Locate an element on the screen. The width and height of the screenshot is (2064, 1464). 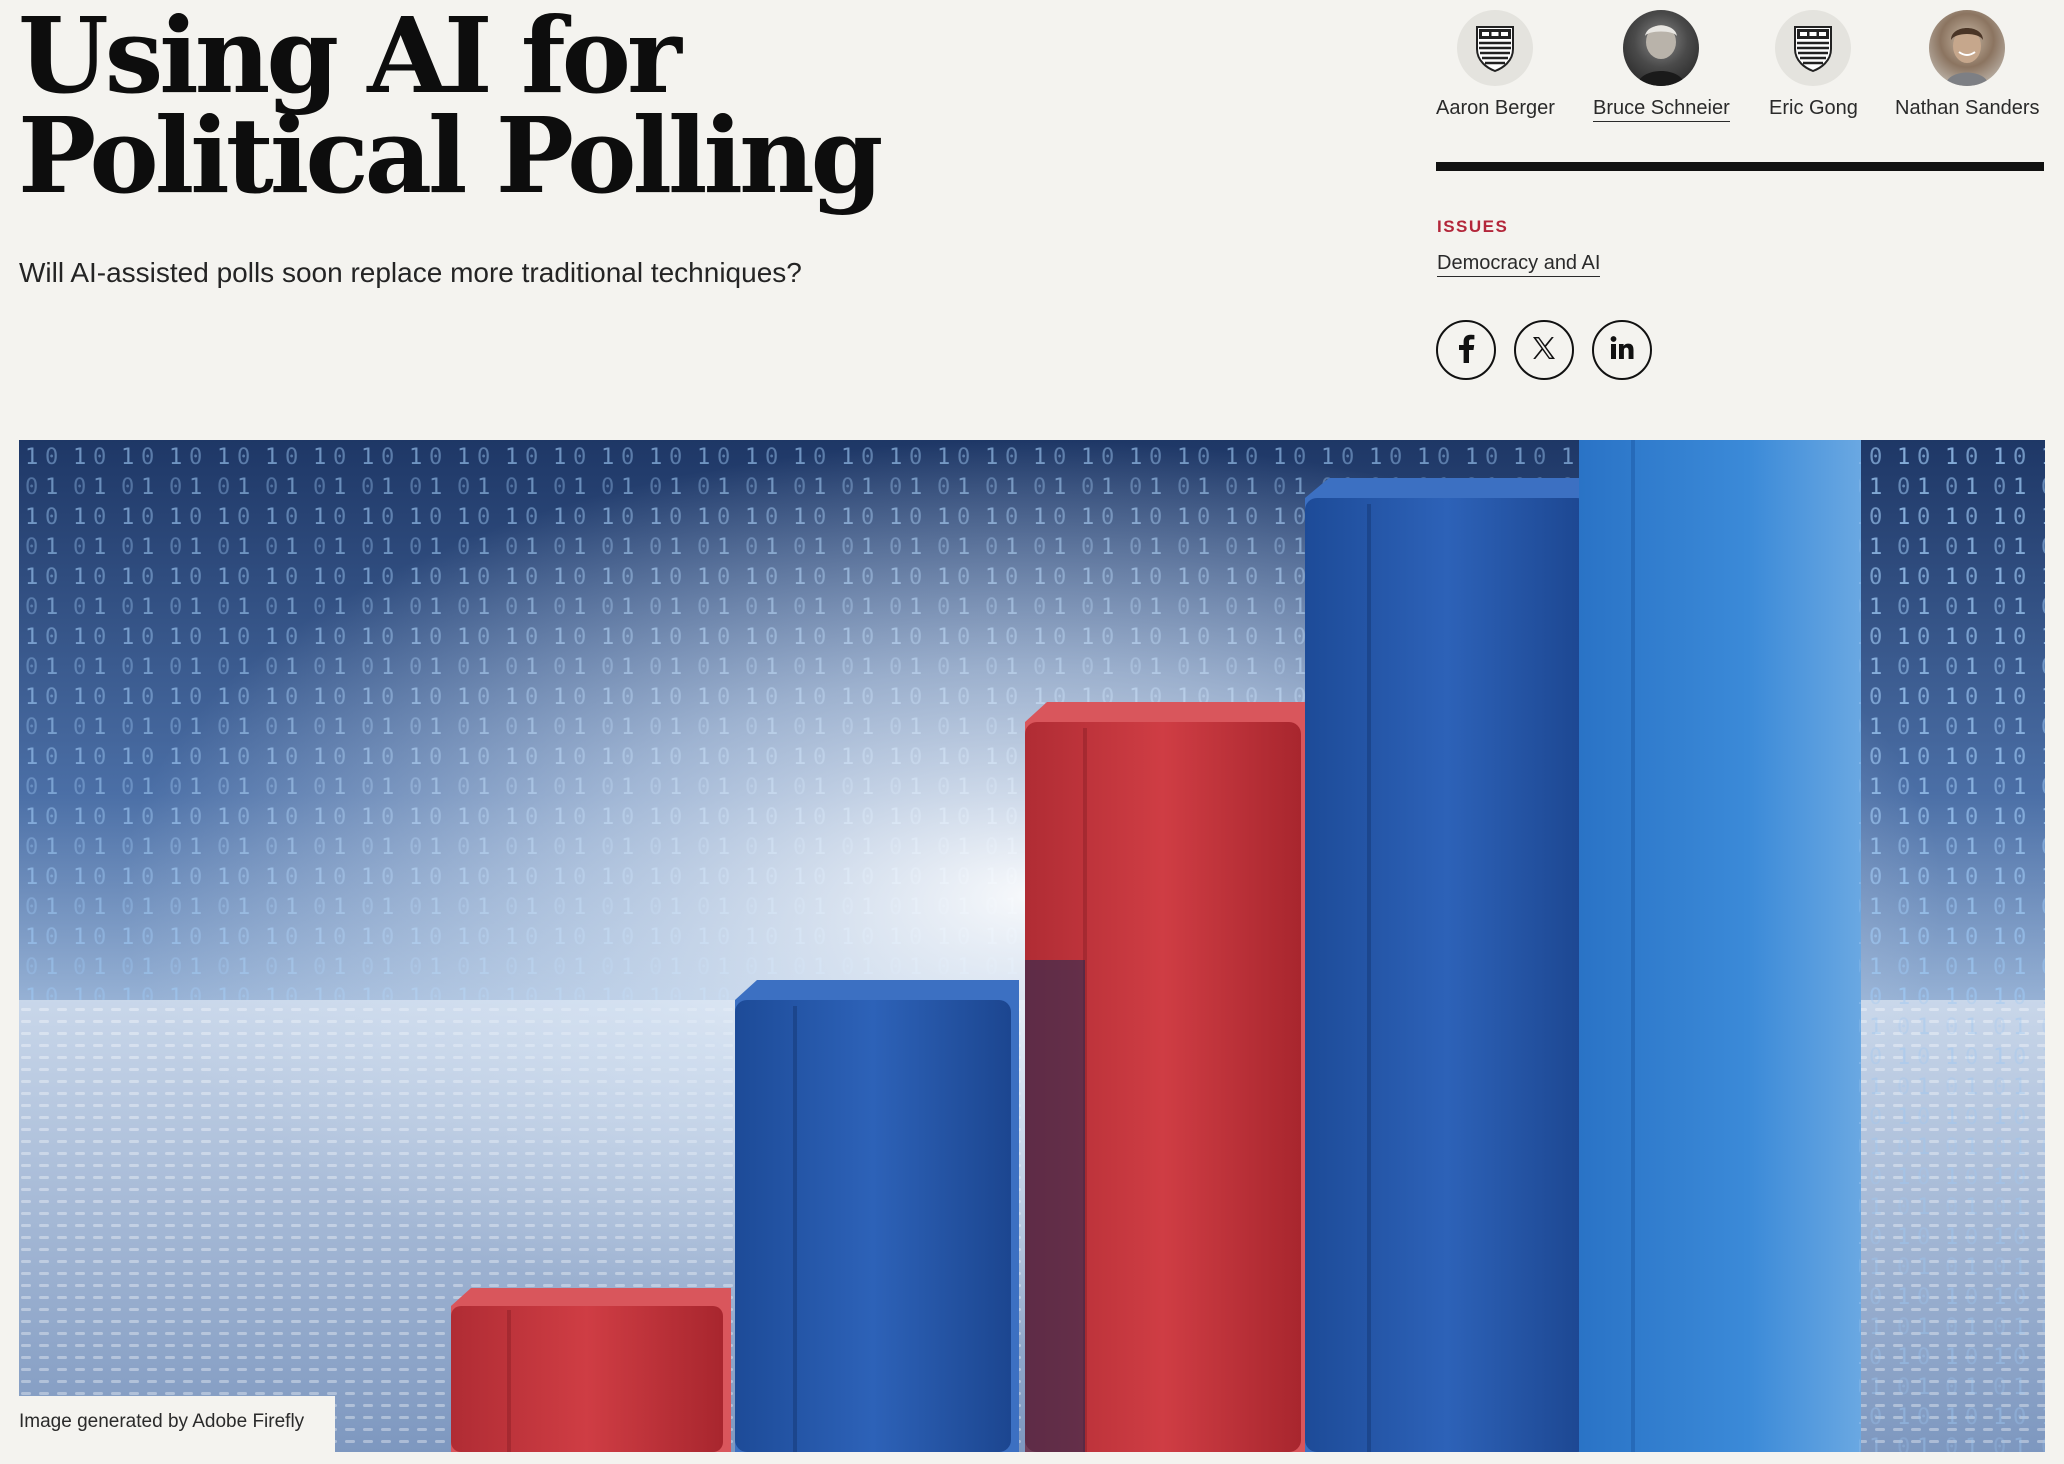
author-aaron-berger: Aaron Berger is located at coordinates (1495, 65).